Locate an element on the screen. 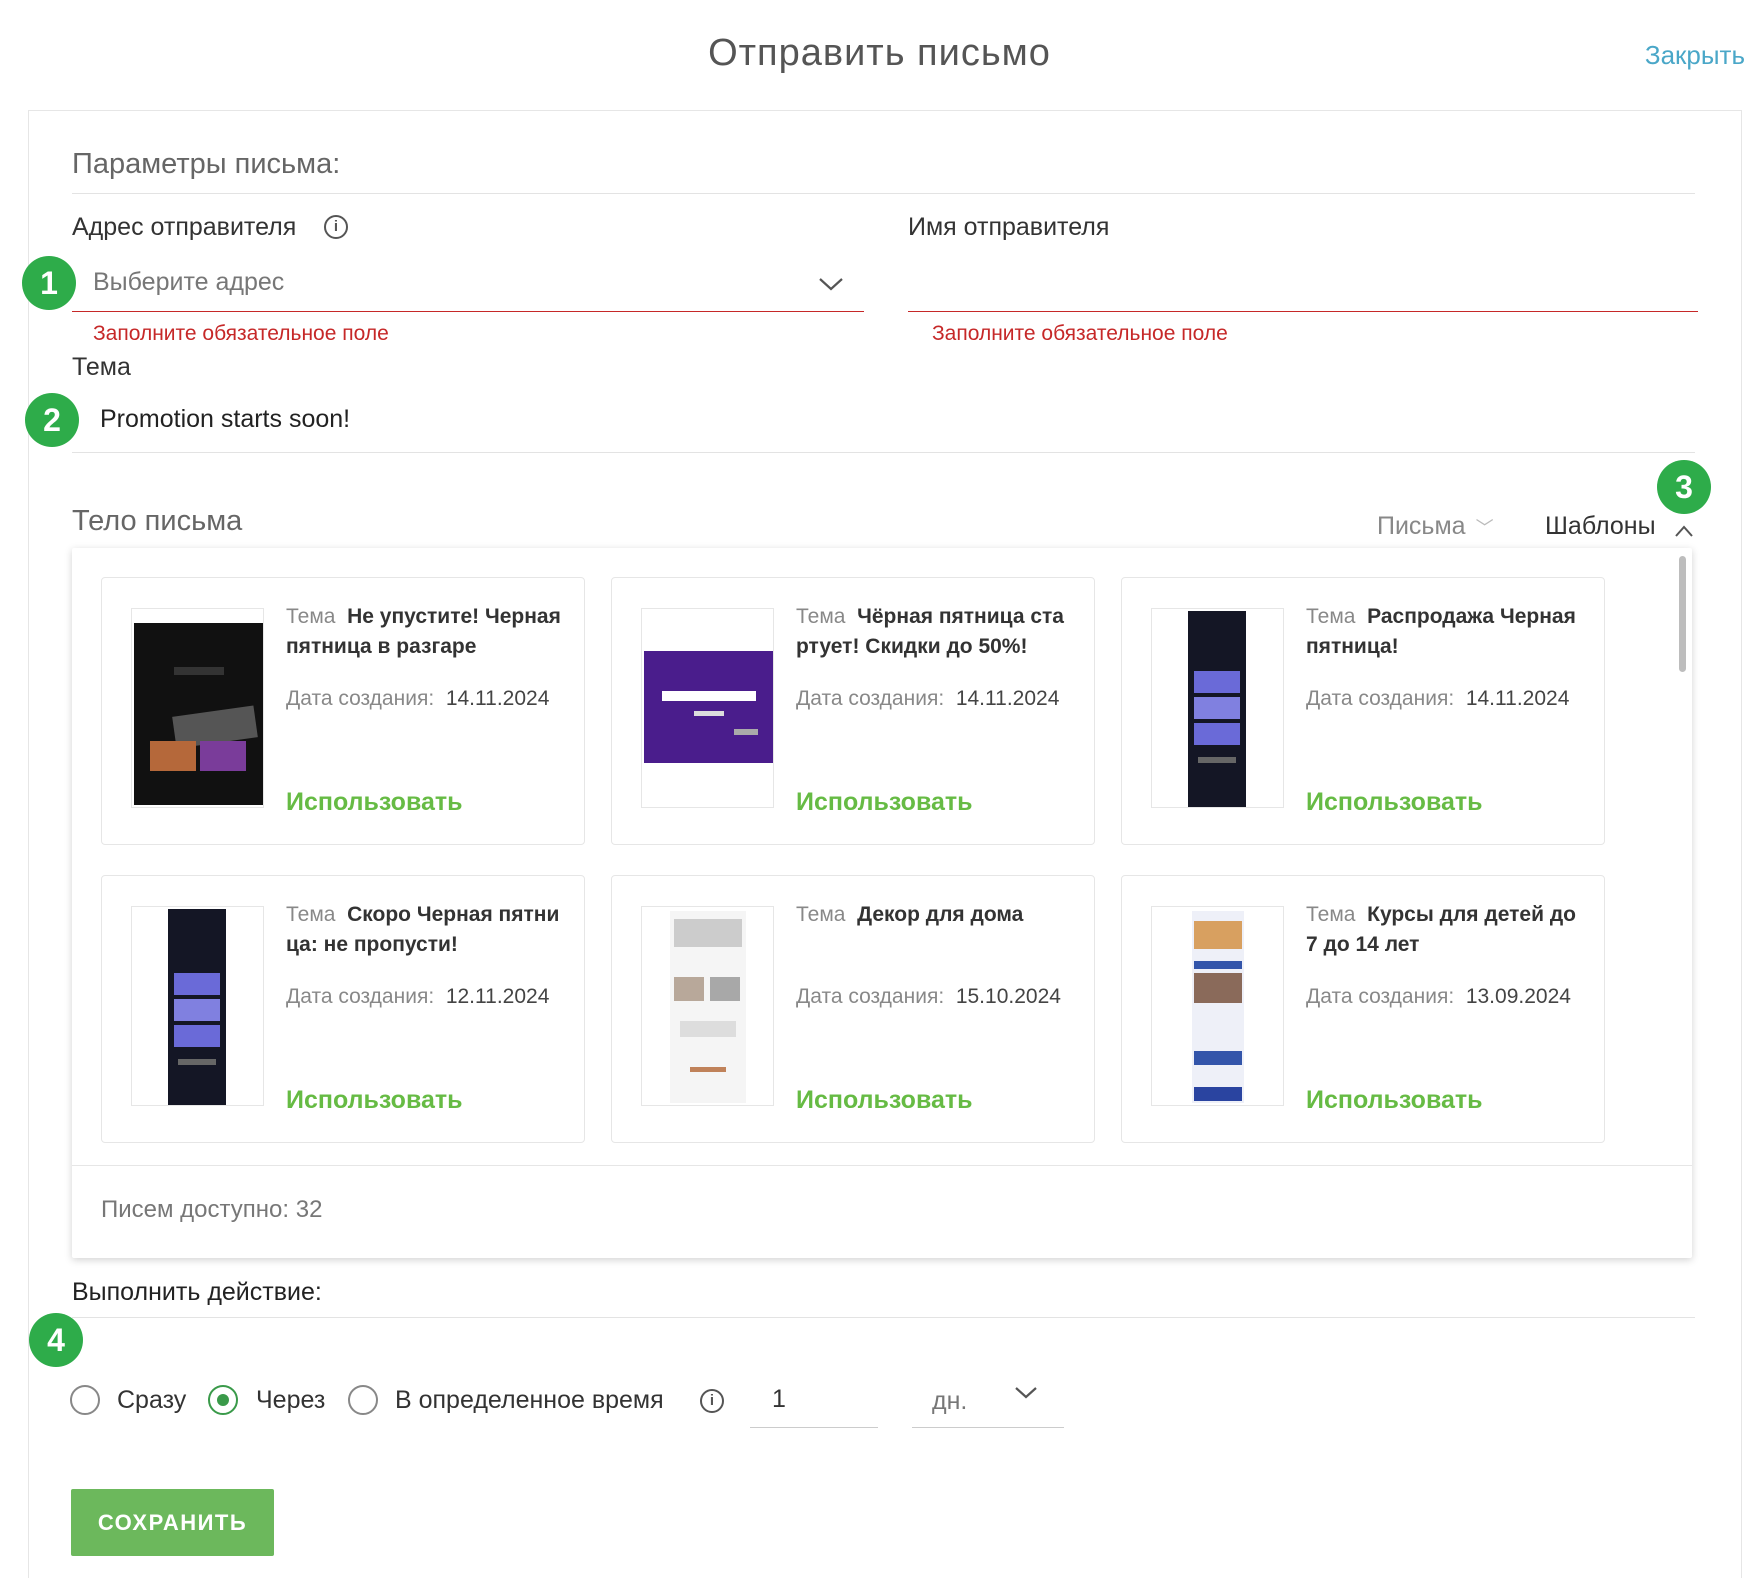  chevron-up-icon is located at coordinates (1684, 531).